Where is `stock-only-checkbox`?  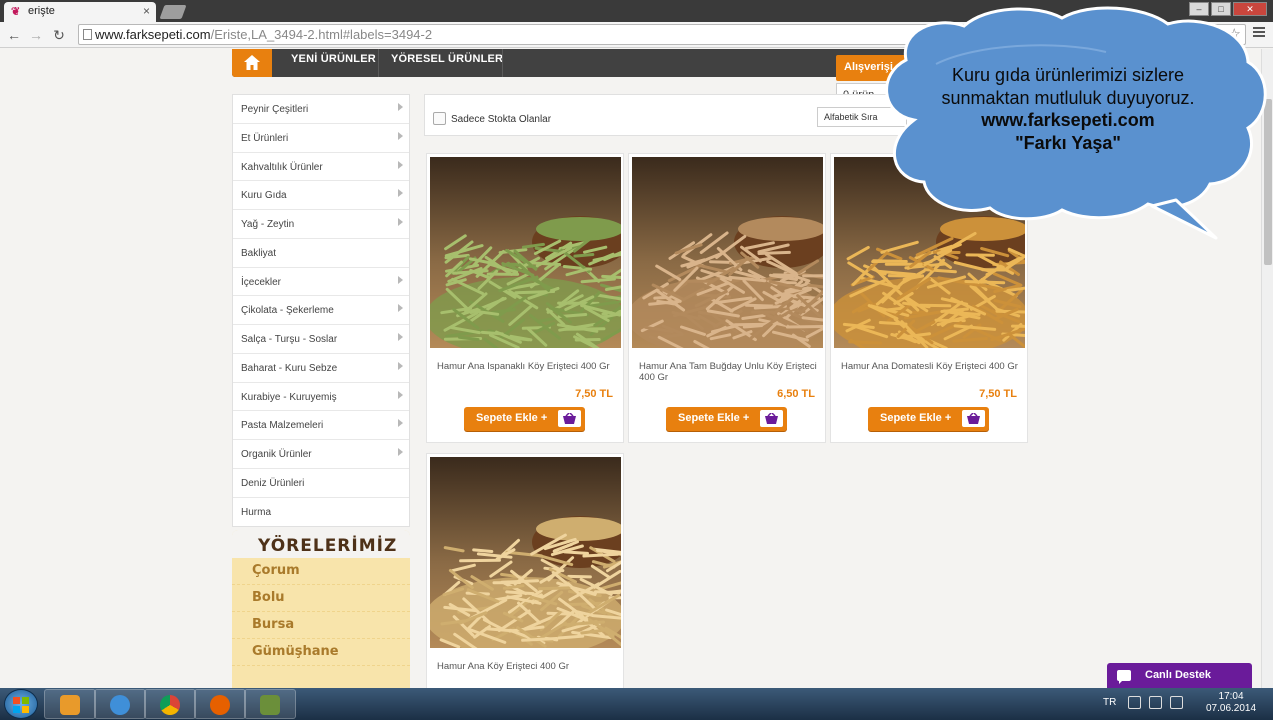
stock-only-checkbox is located at coordinates (439, 118).